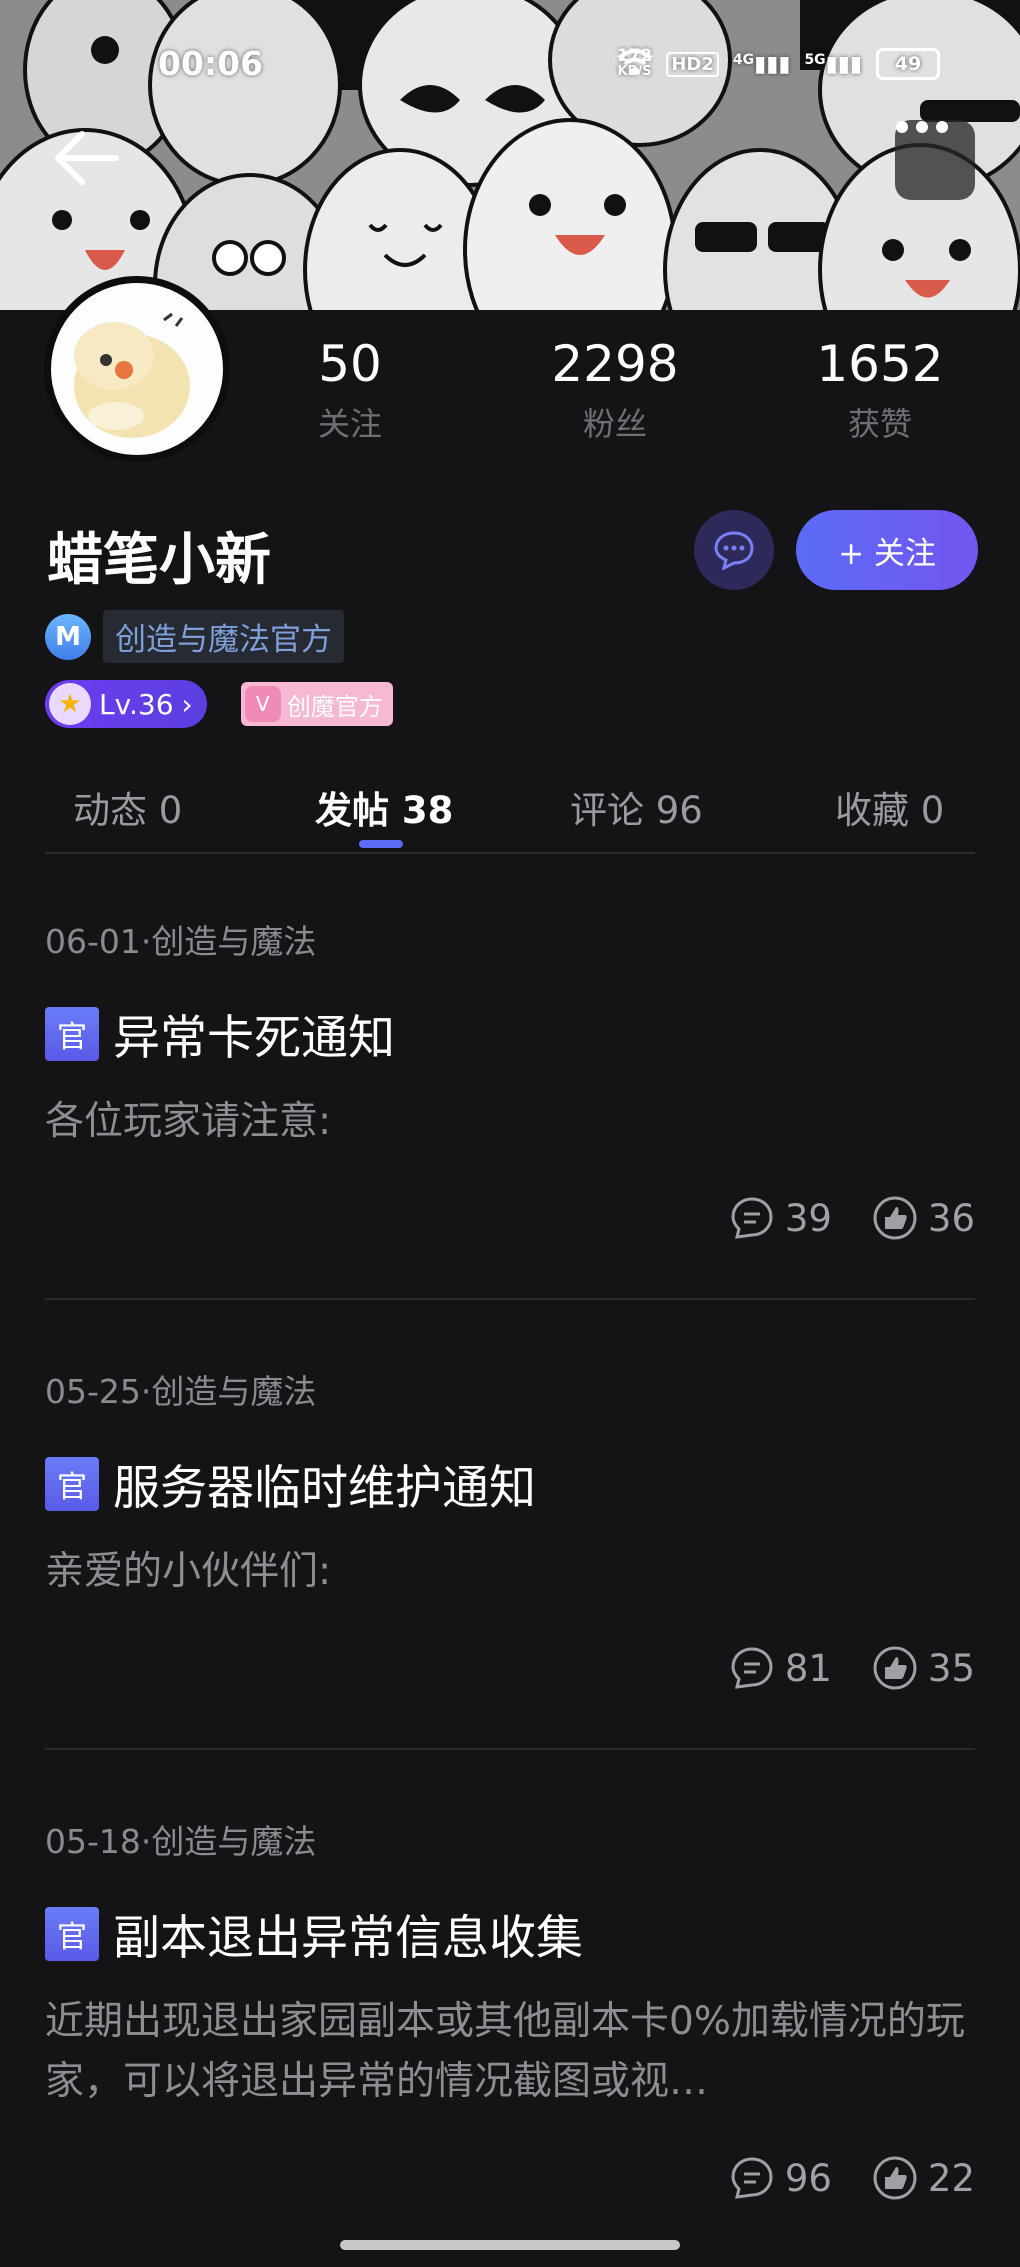  What do you see at coordinates (935, 160) in the screenshot?
I see `more-options-button` at bounding box center [935, 160].